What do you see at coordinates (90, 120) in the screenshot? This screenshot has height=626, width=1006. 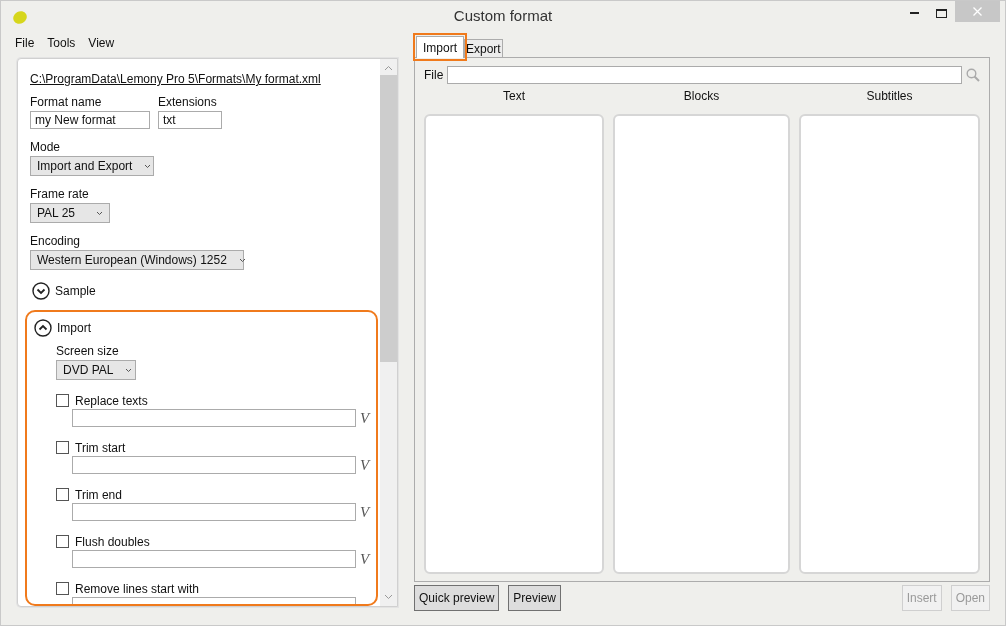 I see `format-name-field: my New format` at bounding box center [90, 120].